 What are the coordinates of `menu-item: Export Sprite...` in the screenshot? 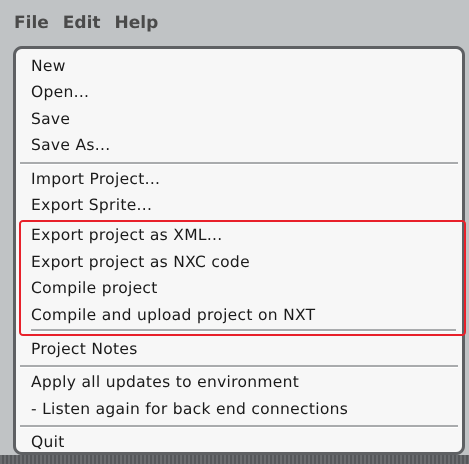 It's located at (244, 205).